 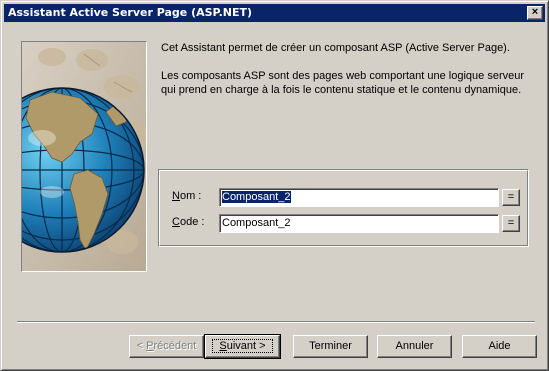 I want to click on previous-accel: P, so click(x=150, y=346).